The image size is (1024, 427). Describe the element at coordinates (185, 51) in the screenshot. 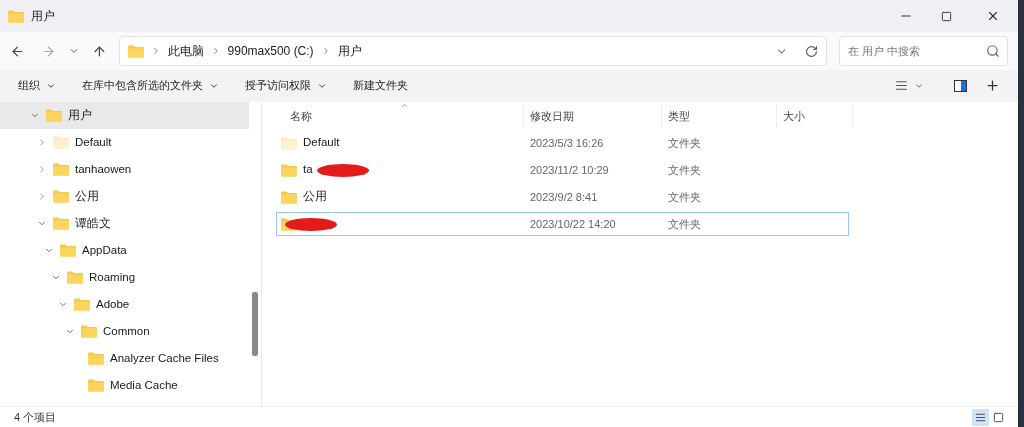

I see `breadcrumb: 此电脑` at that location.